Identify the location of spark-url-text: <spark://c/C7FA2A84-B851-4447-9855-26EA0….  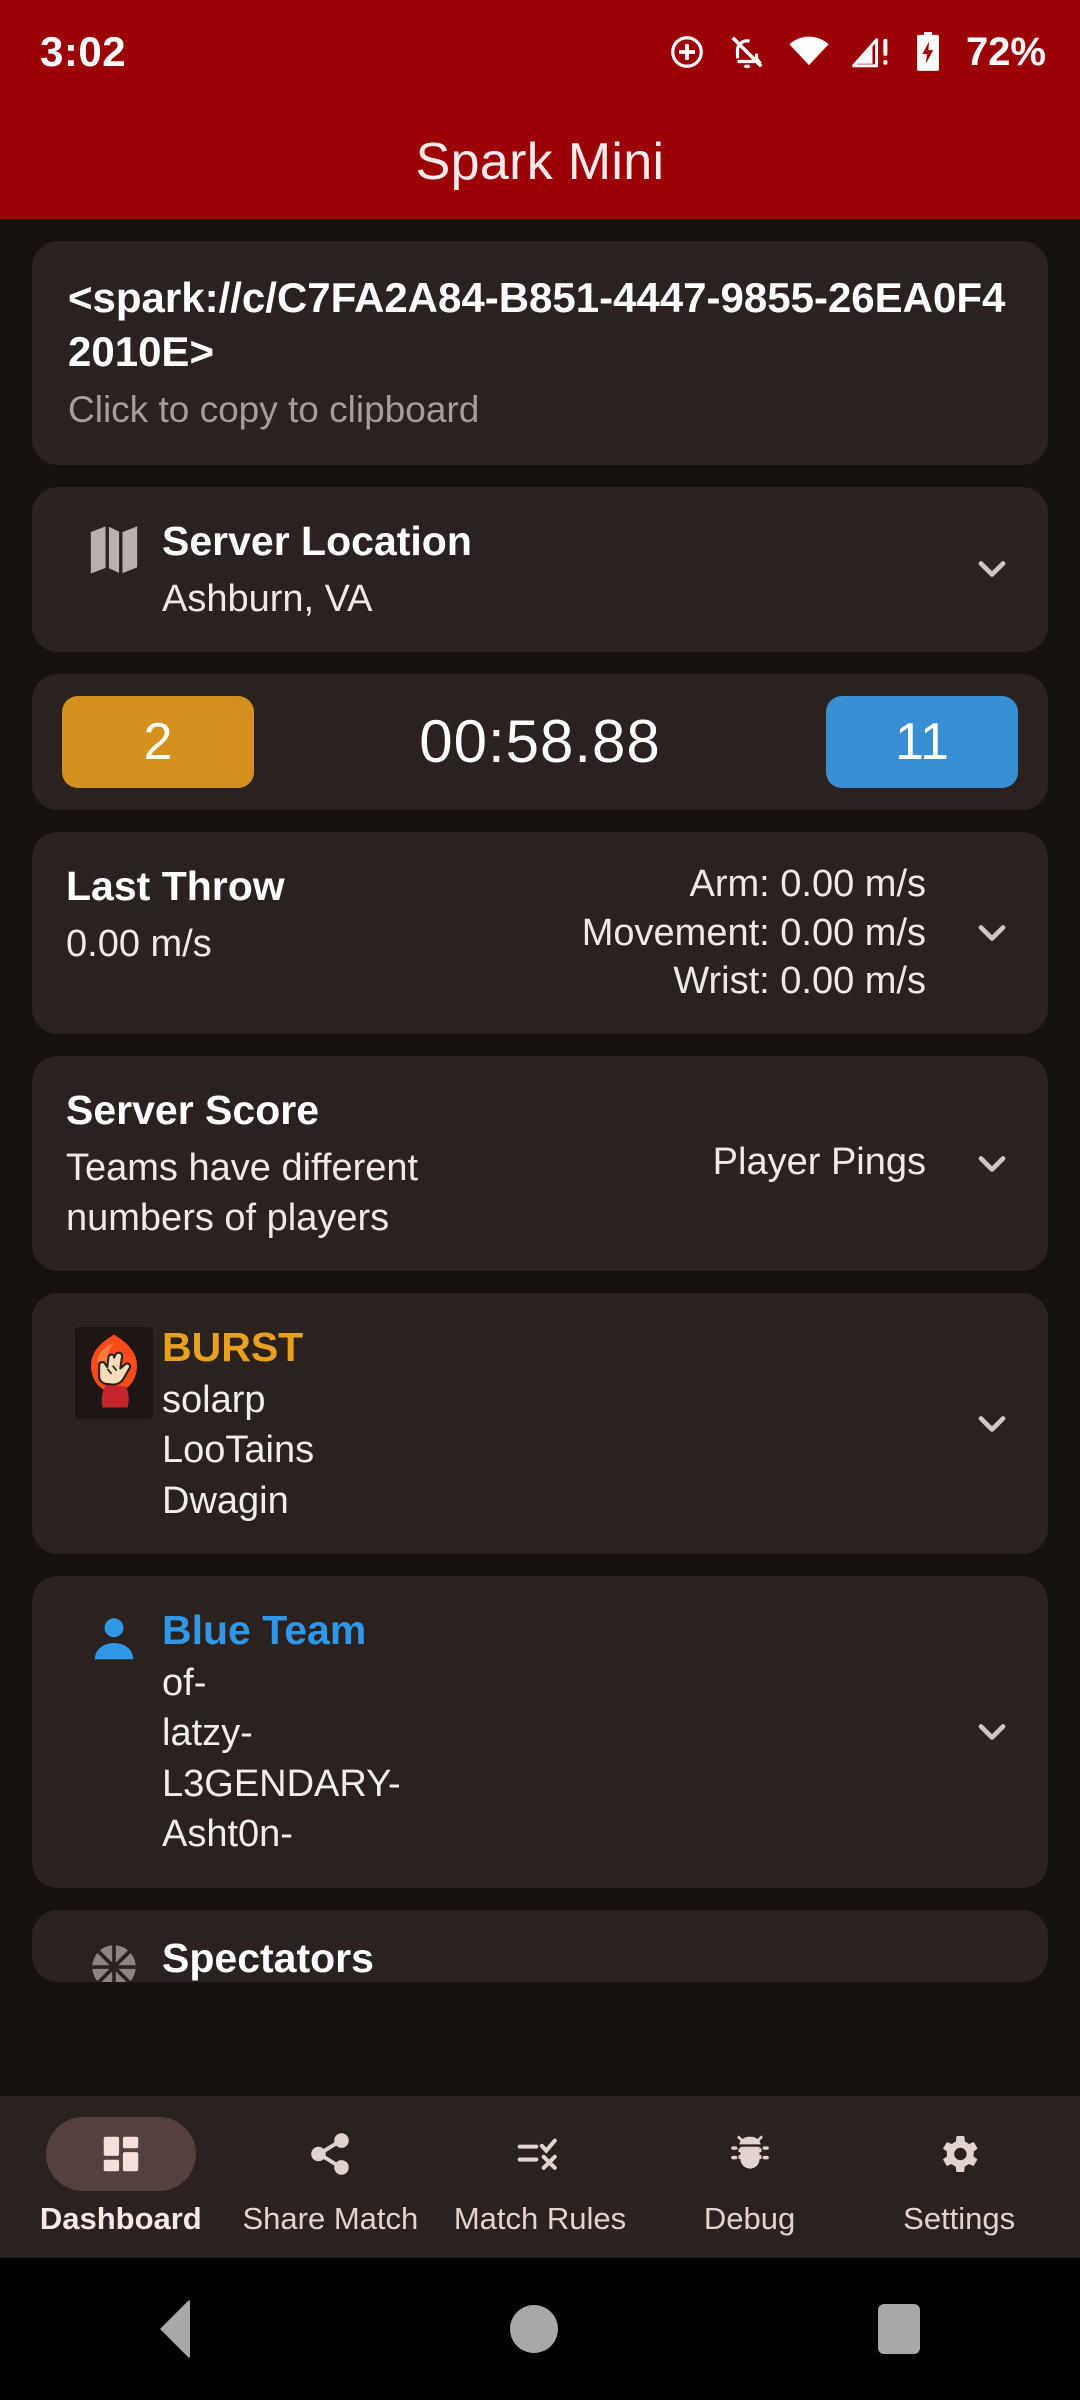
(537, 324).